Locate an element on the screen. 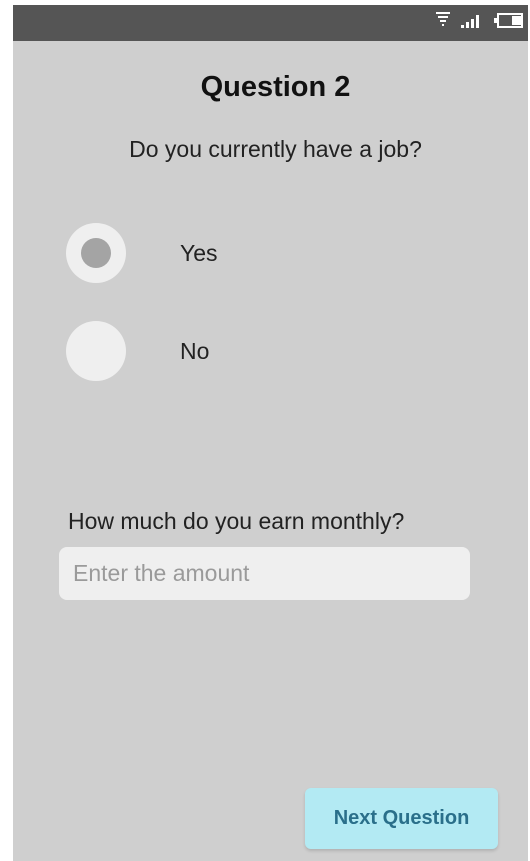 Image resolution: width=530 pixels, height=861 pixels. question-text: Do you currently have a job? is located at coordinates (275, 149).